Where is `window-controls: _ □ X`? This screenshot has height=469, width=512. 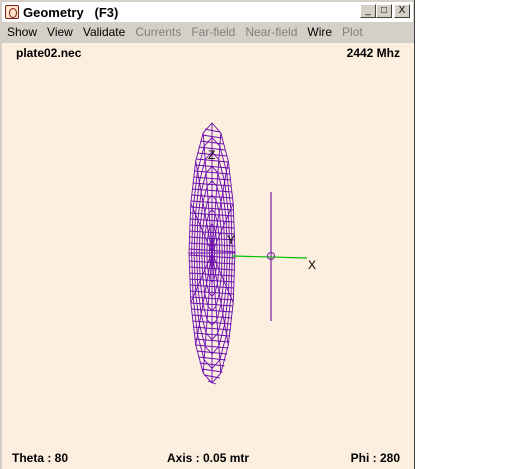 window-controls: _ □ X is located at coordinates (385, 11).